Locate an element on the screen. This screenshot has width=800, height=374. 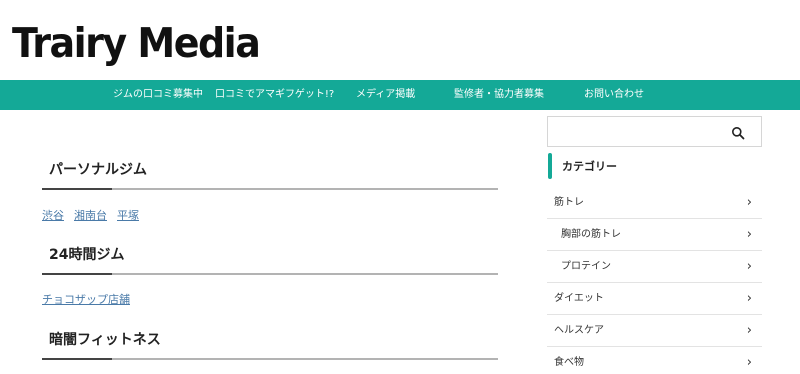
tag-link-shibuya: 渋谷 is located at coordinates (53, 215).